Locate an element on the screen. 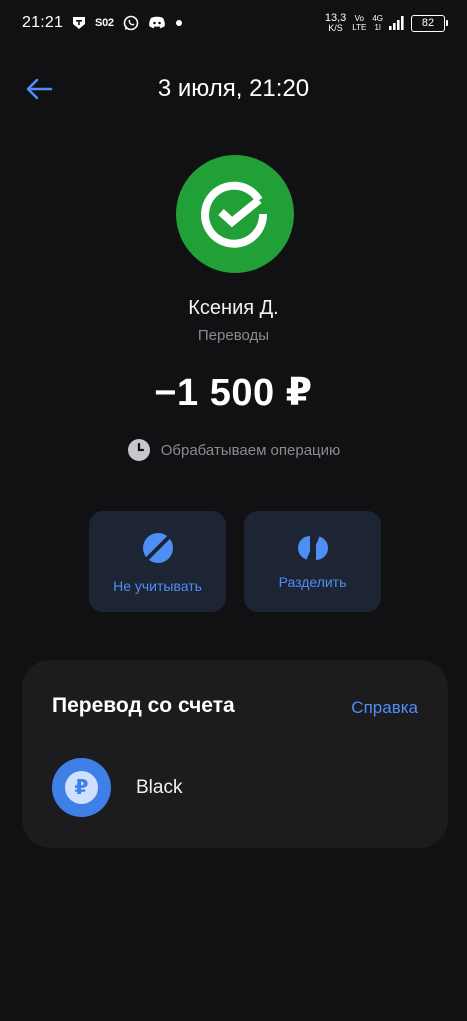  whatsapp-icon is located at coordinates (131, 23).